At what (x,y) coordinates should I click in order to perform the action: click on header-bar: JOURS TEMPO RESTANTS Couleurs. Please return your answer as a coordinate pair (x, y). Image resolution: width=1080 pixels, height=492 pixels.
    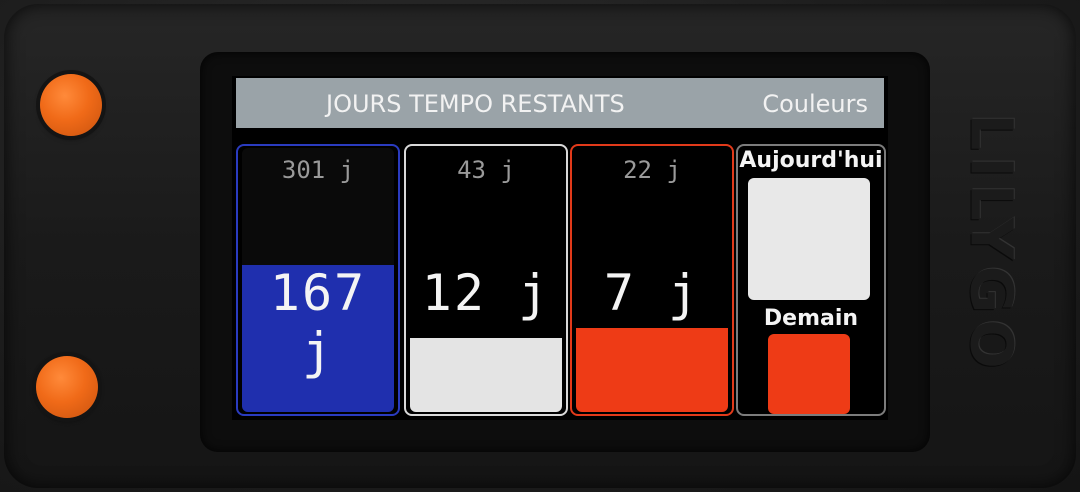
    Looking at the image, I should click on (560, 103).